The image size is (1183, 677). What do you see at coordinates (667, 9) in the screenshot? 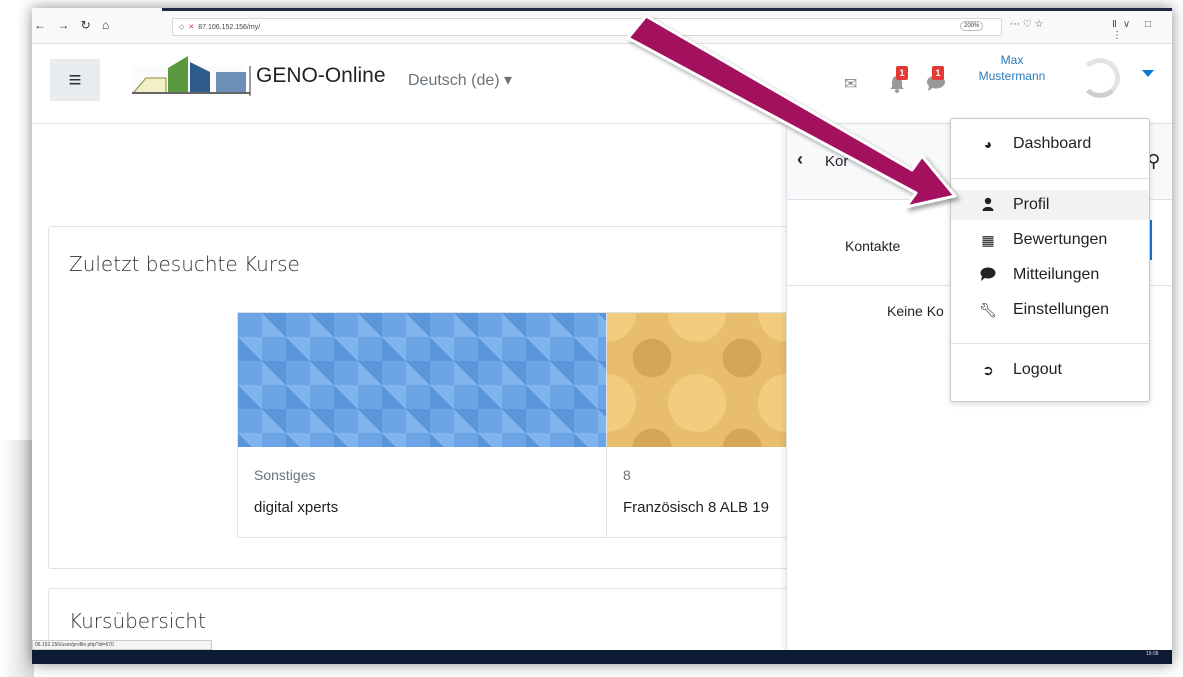
I see `browser-tab-strip` at bounding box center [667, 9].